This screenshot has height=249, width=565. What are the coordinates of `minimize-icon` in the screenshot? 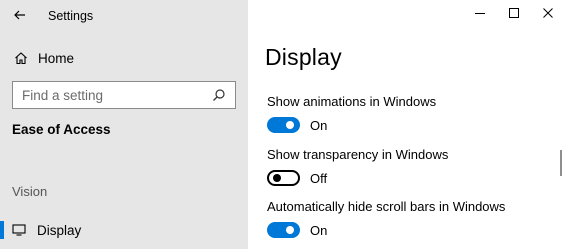 It's located at (480, 14).